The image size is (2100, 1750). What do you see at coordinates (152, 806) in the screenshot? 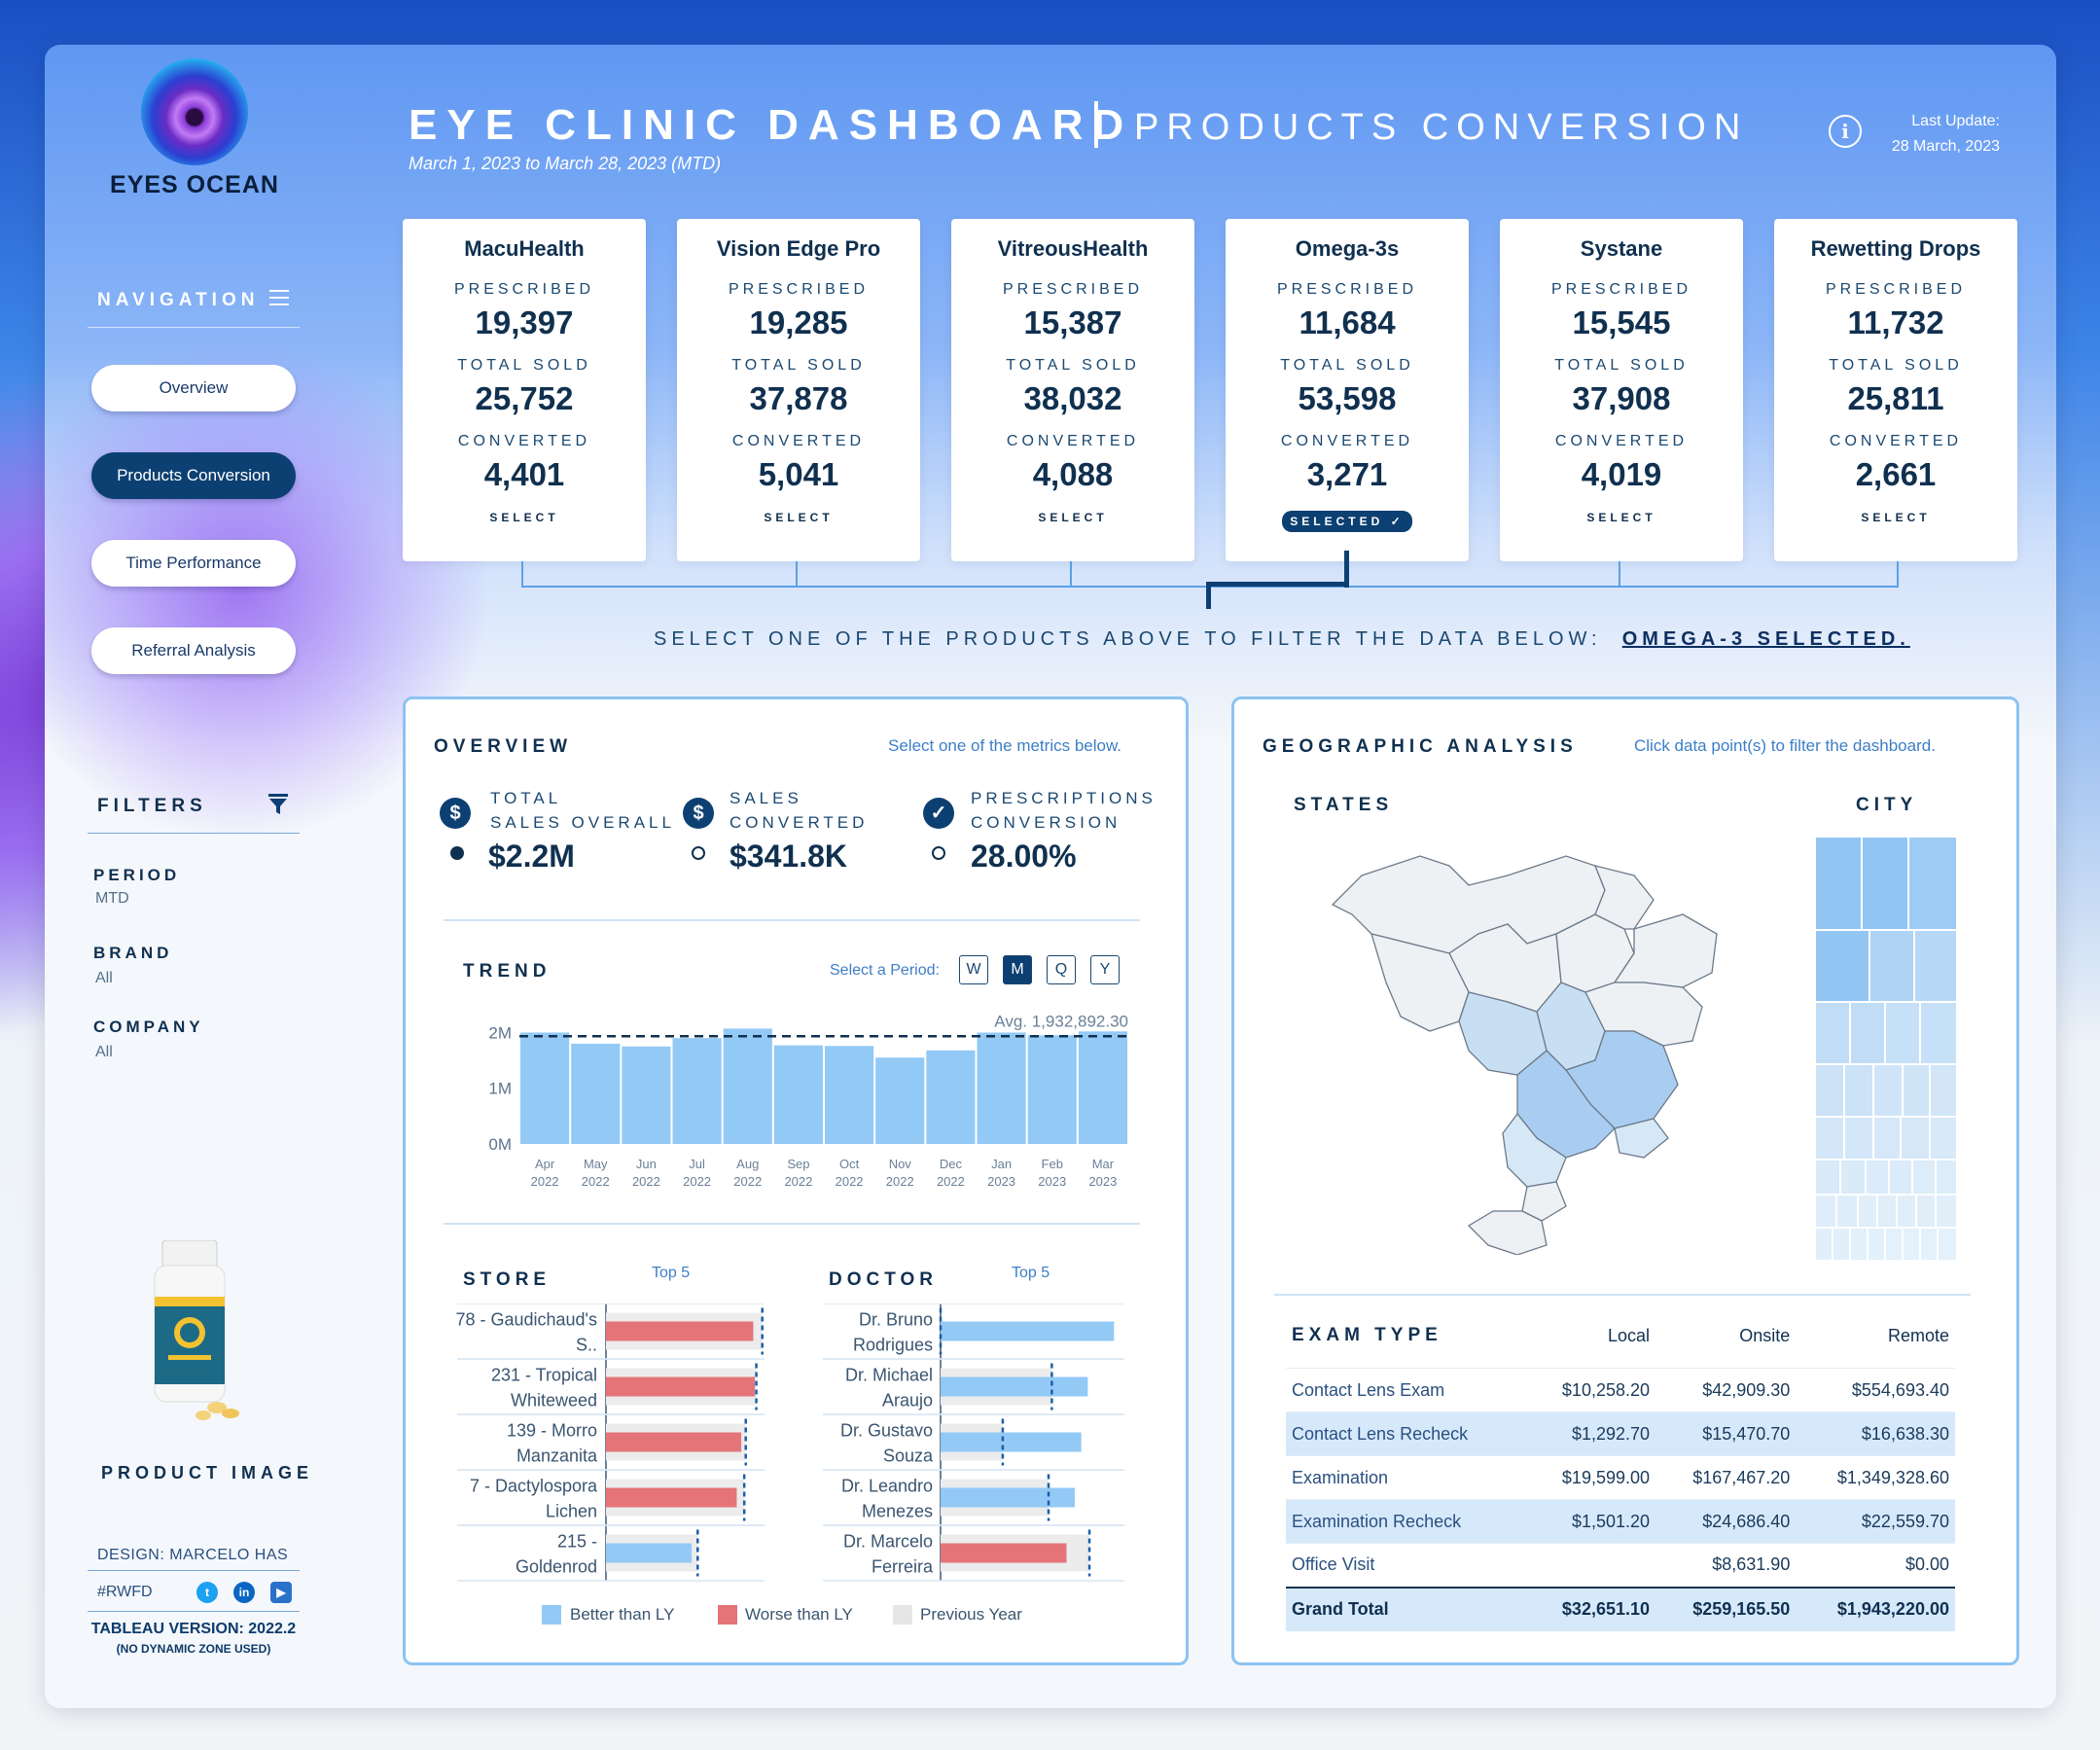
I see `filters-title: FILTERS` at bounding box center [152, 806].